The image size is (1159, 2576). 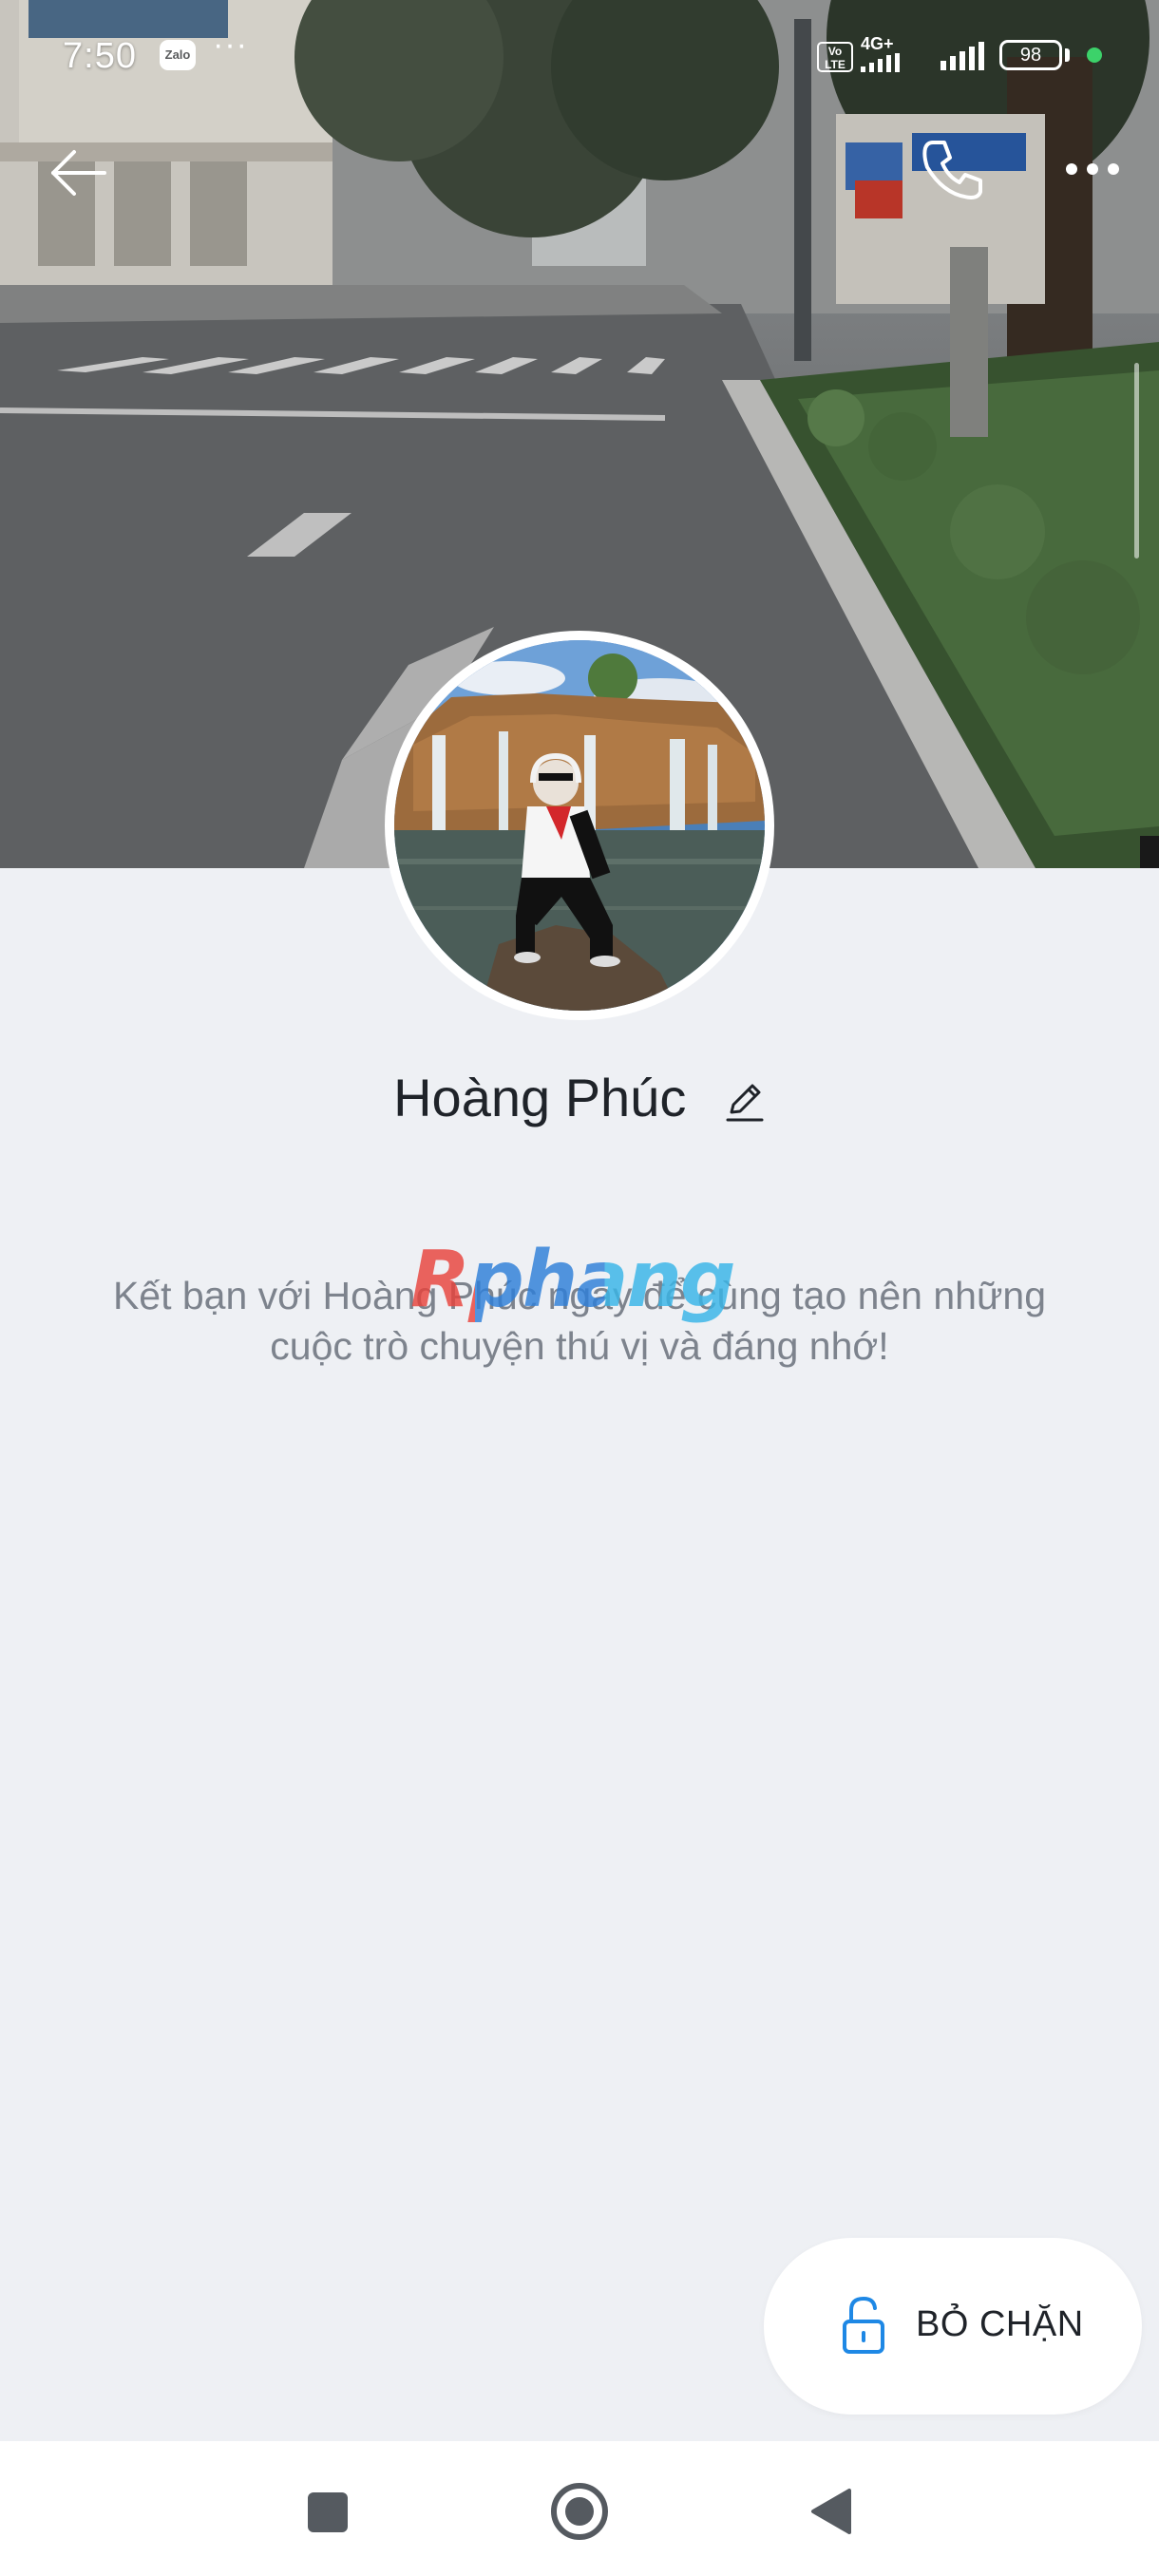 What do you see at coordinates (1094, 55) in the screenshot?
I see `privacy-indicator-dot` at bounding box center [1094, 55].